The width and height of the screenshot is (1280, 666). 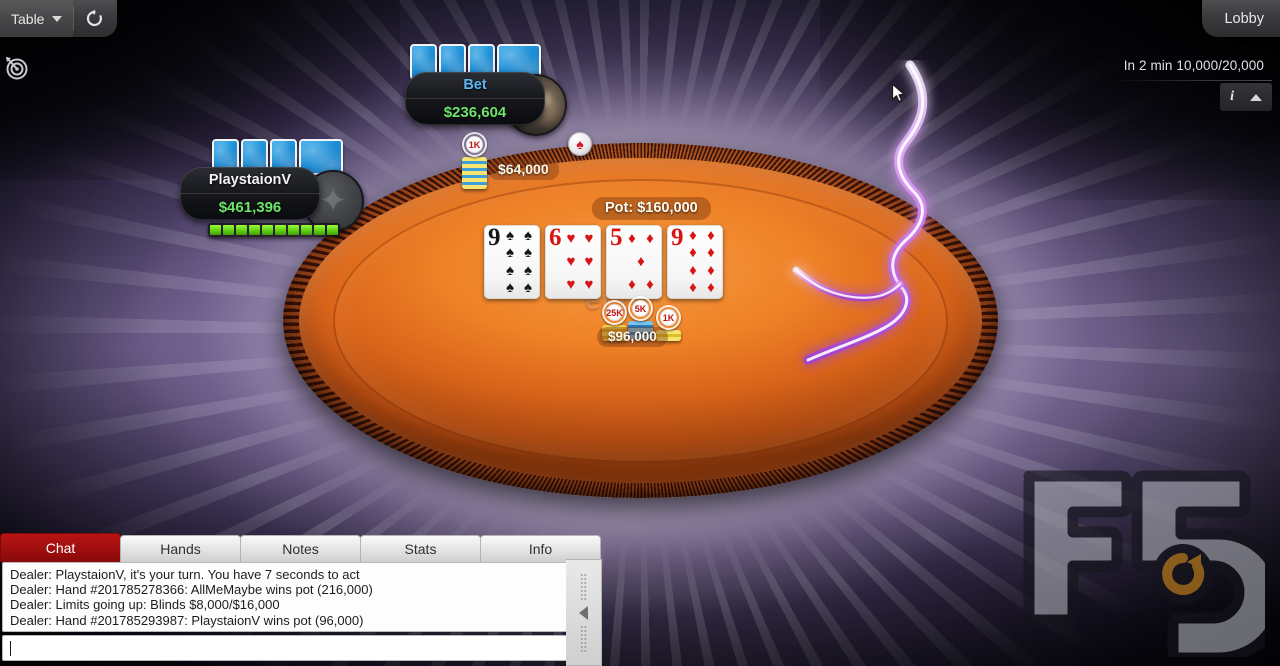 I want to click on chip-5k: 5K, so click(x=640, y=308).